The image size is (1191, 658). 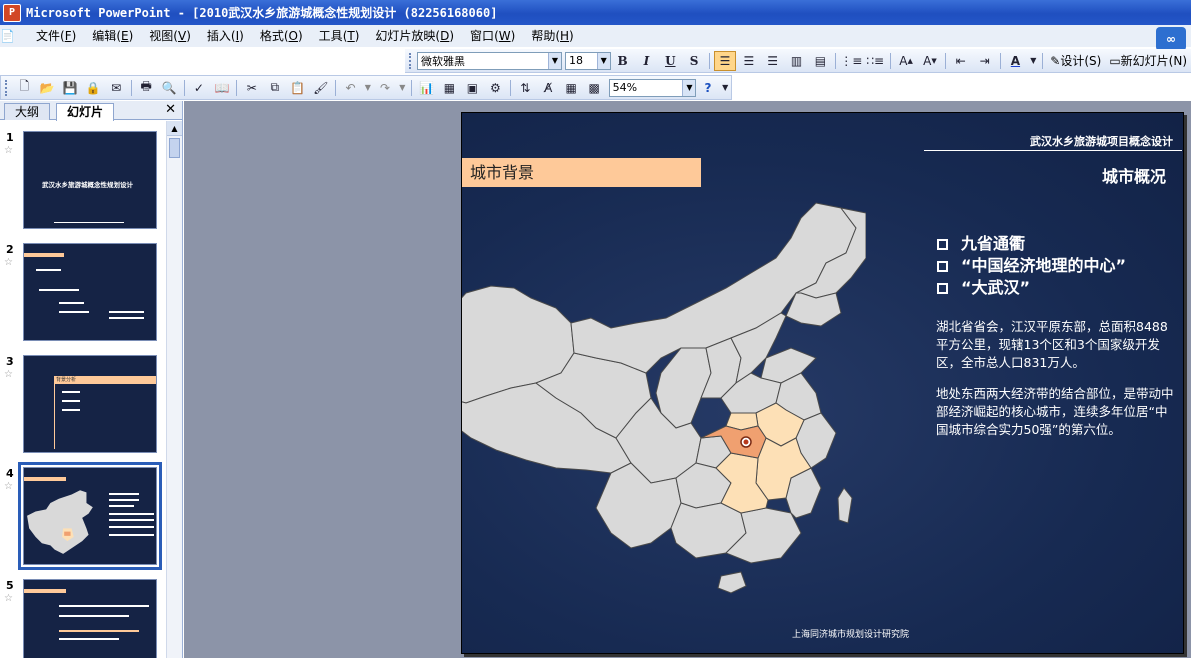 What do you see at coordinates (725, 88) in the screenshot?
I see `toolbar-options-icon: ▼` at bounding box center [725, 88].